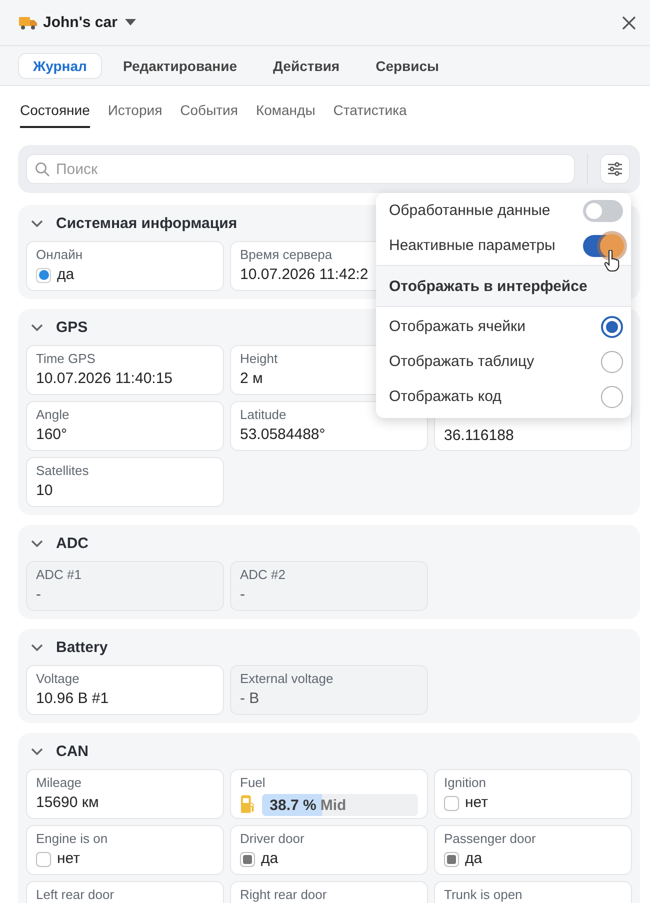  I want to click on search-field: Поиск, so click(300, 169).